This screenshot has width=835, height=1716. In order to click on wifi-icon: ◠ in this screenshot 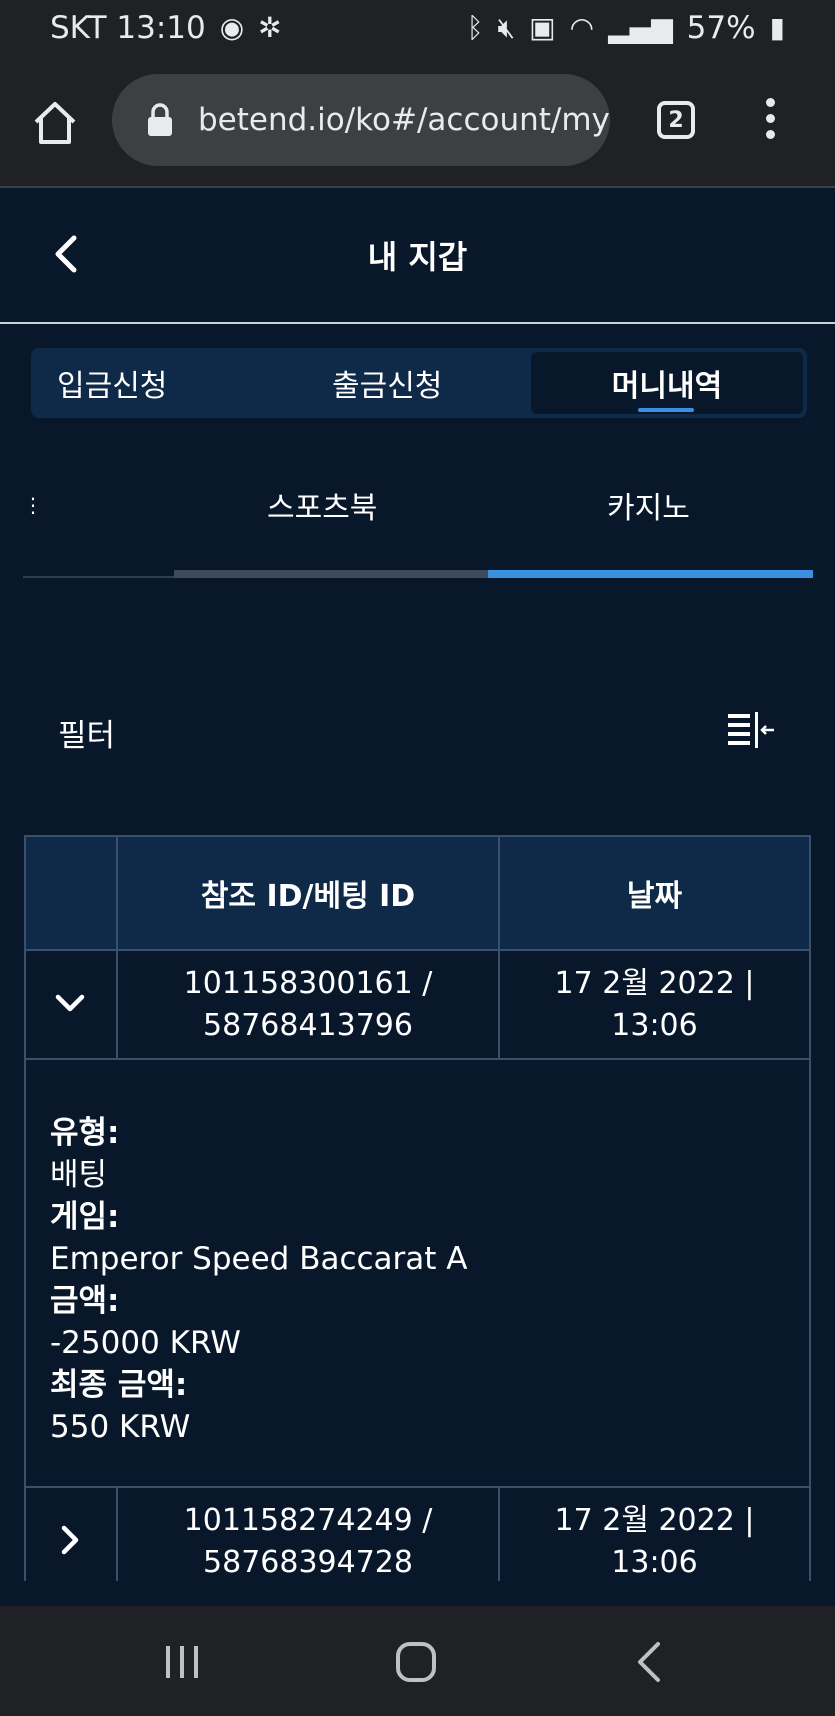, I will do `click(582, 27)`.